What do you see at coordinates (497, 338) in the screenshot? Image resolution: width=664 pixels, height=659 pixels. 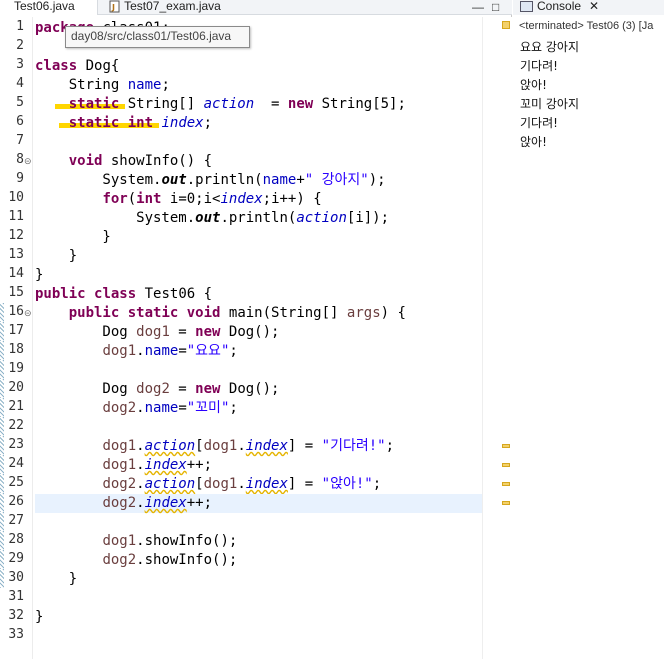 I see `overview-ruler` at bounding box center [497, 338].